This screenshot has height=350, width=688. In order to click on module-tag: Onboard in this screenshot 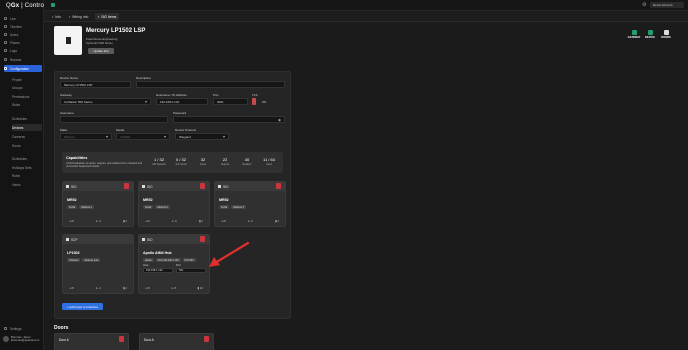, I will do `click(74, 260)`.